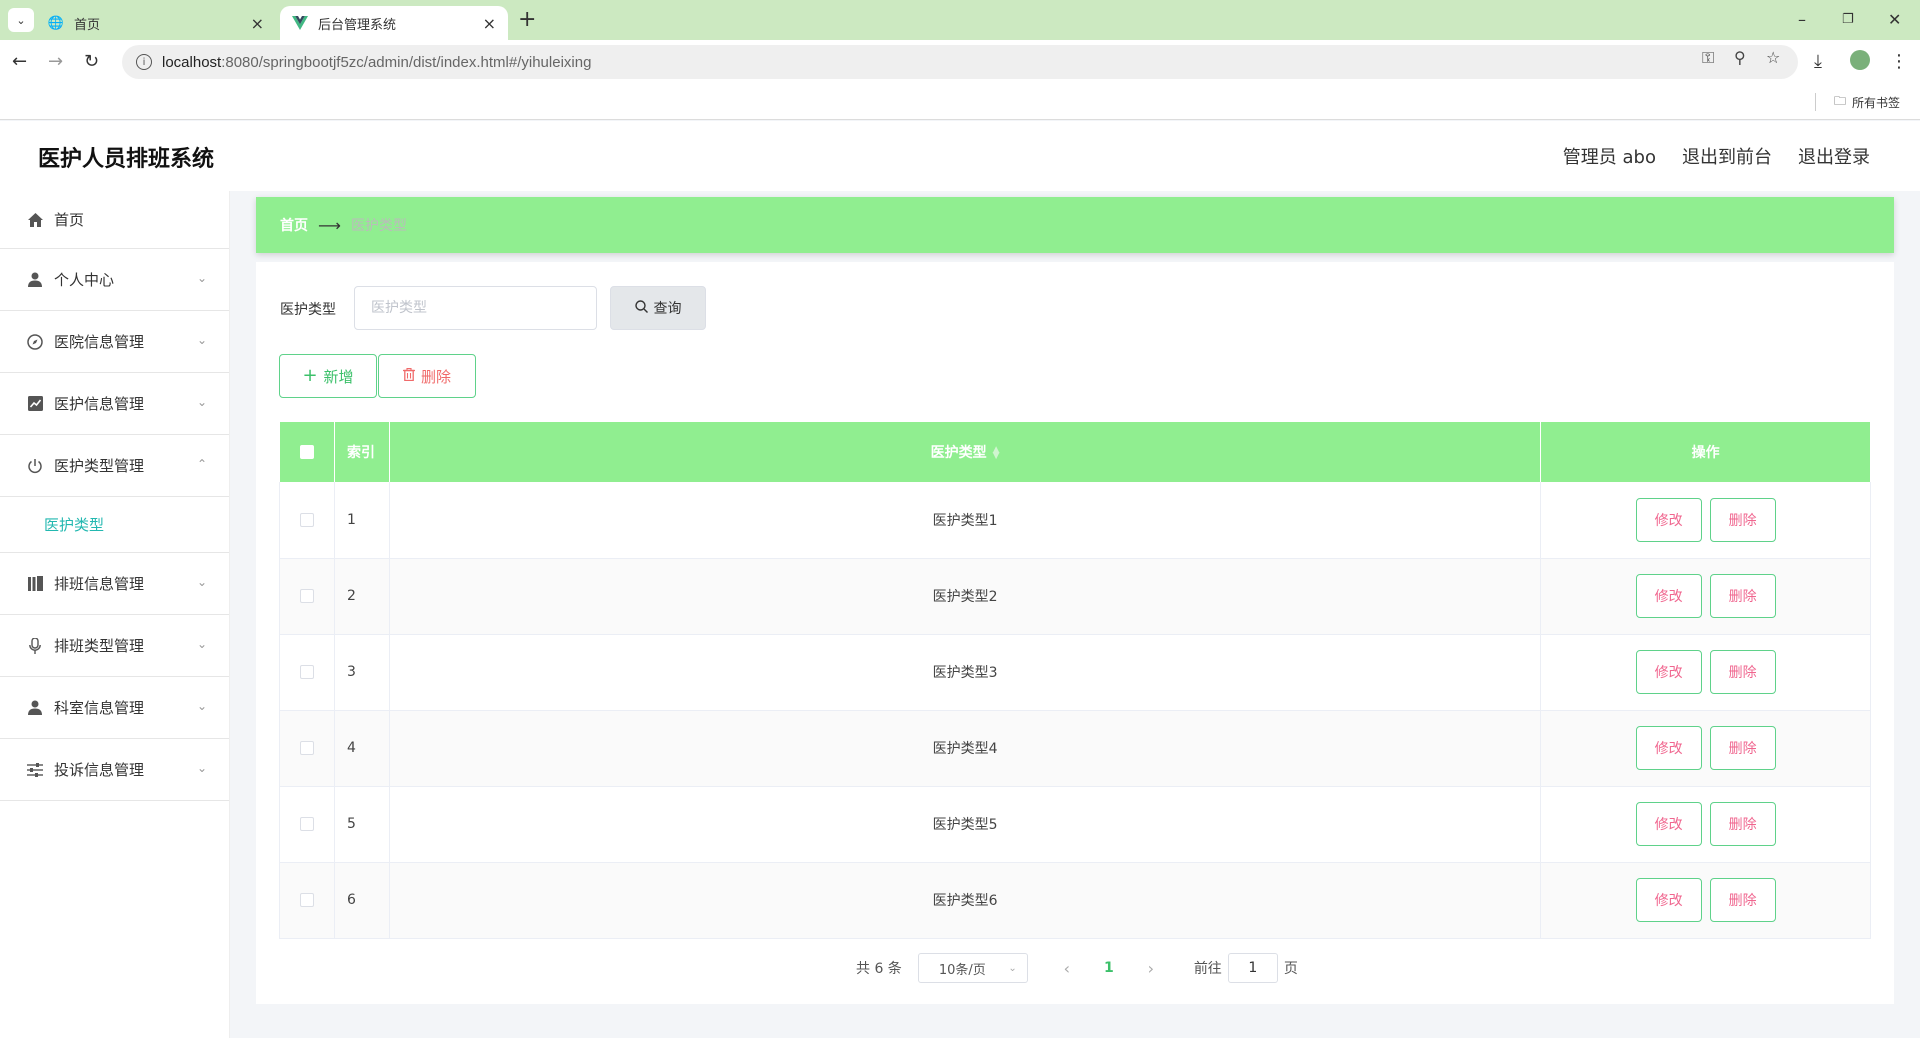 The height and width of the screenshot is (1038, 1920). I want to click on select-all-cell, so click(307, 452).